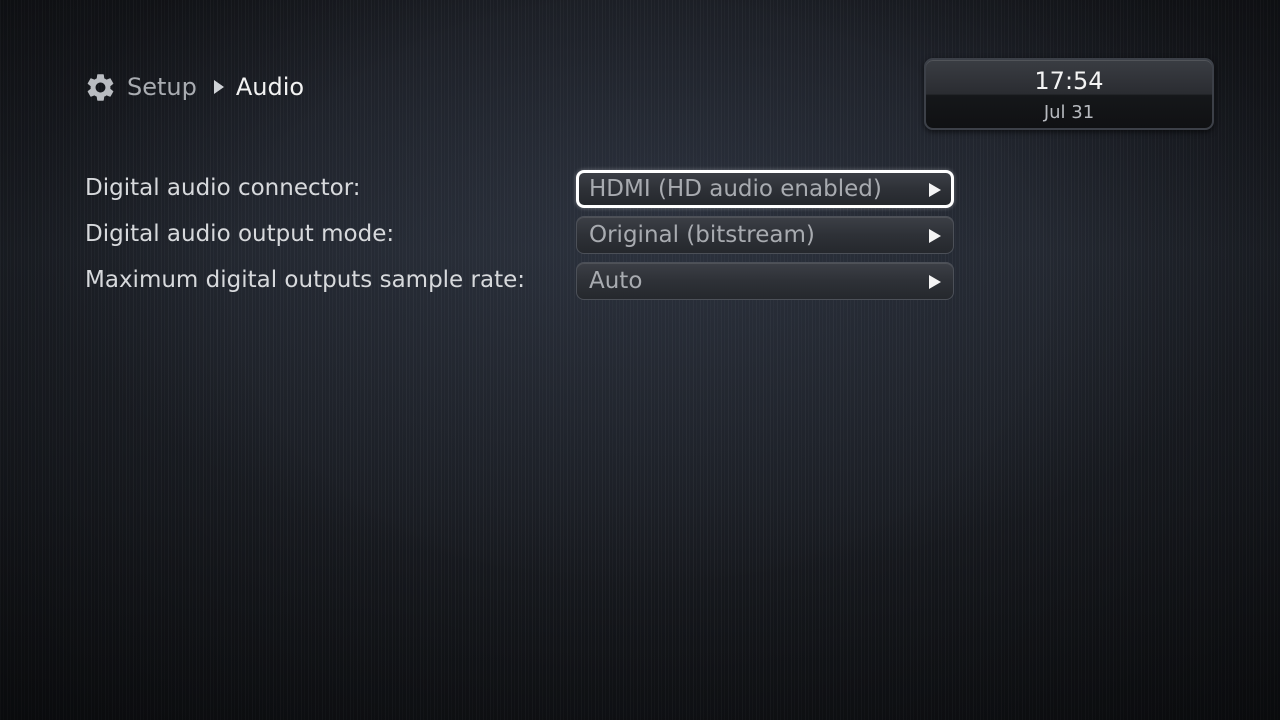 This screenshot has height=720, width=1280. What do you see at coordinates (270, 87) in the screenshot?
I see `page-title: Audio` at bounding box center [270, 87].